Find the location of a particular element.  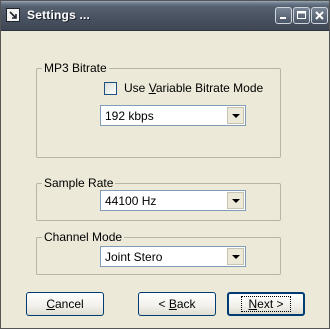

cancel-accelerator: C is located at coordinates (50, 304).